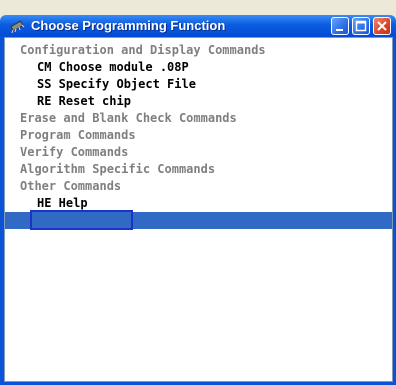  What do you see at coordinates (198, 84) in the screenshot?
I see `command-specify-object-file: SS Specify Object File` at bounding box center [198, 84].